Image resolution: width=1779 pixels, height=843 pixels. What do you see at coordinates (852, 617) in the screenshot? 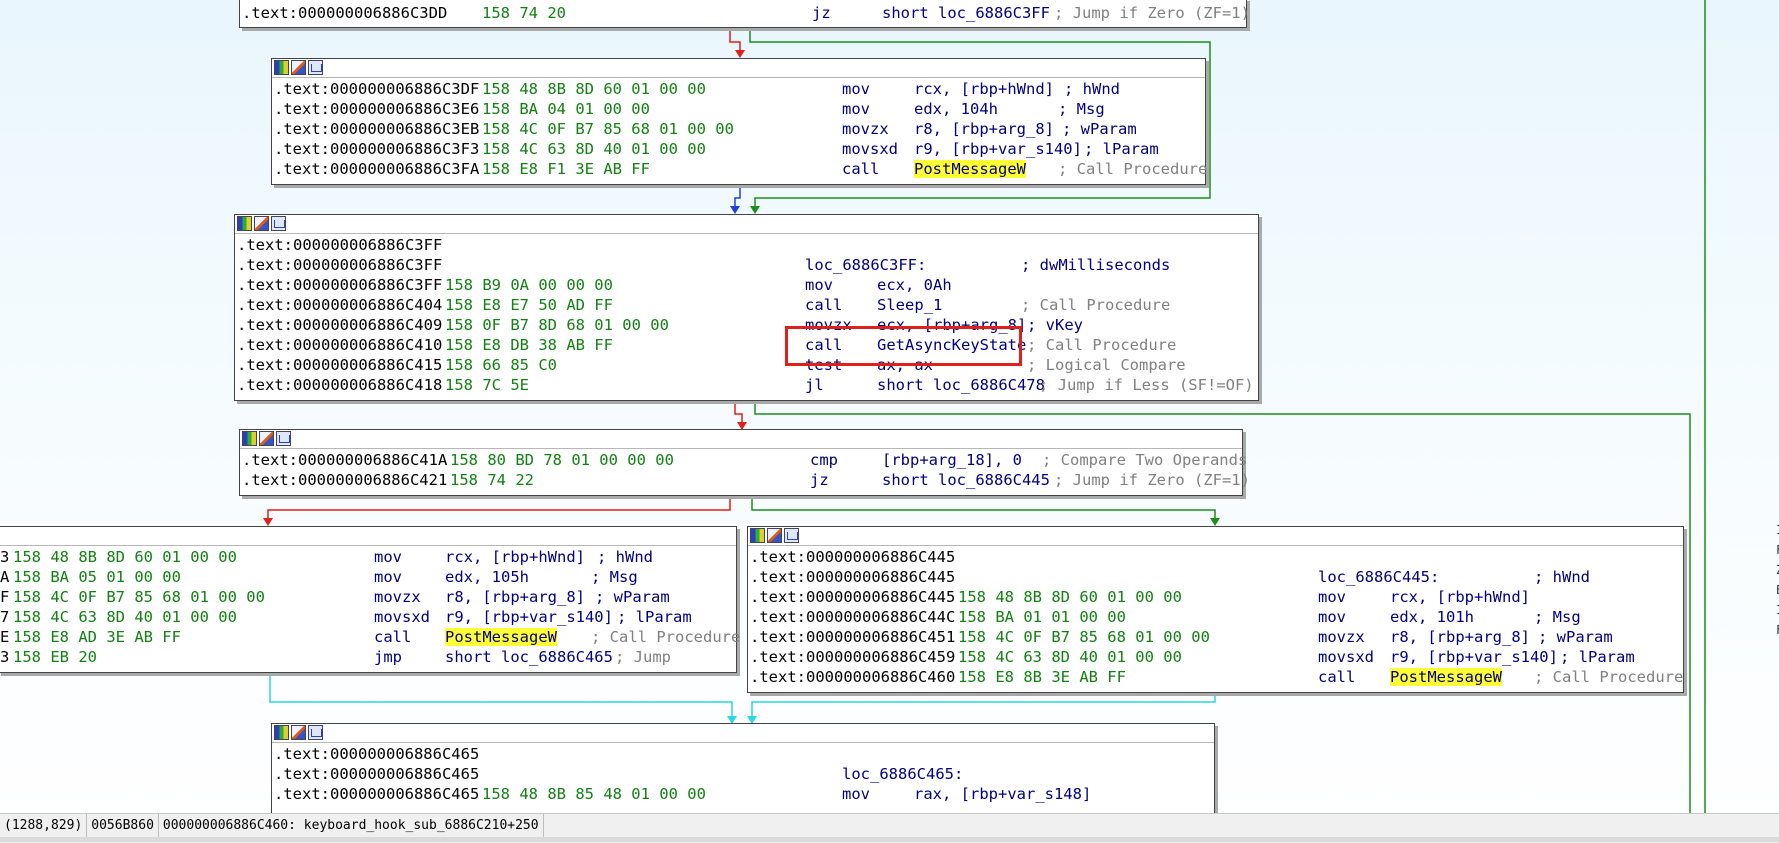
I see `block-line: .text:000000006886C44C` at bounding box center [852, 617].